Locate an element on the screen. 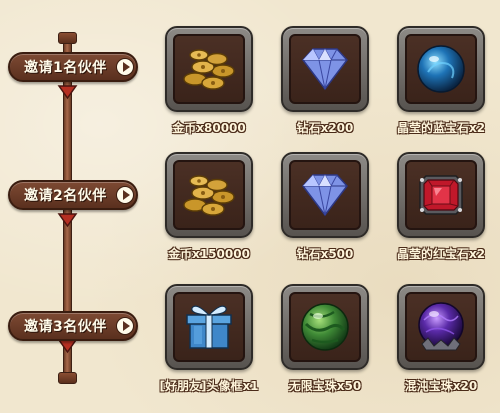 Image resolution: width=500 pixels, height=413 pixels. reward-caption: 晶莹的红宝石x2 is located at coordinates (441, 254).